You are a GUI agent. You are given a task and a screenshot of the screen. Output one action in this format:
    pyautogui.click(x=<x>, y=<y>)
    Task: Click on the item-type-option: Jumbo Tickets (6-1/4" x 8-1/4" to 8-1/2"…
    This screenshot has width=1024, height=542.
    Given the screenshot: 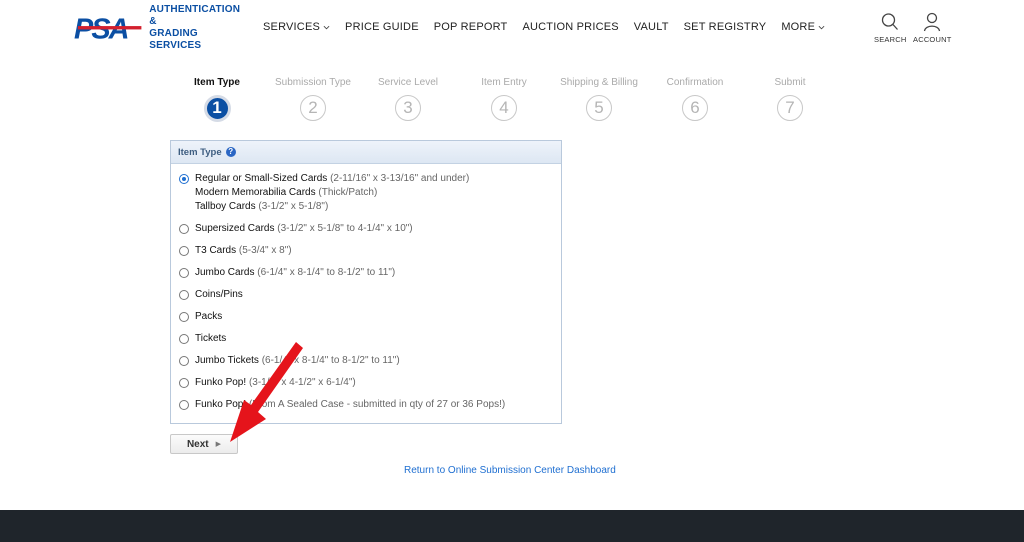 What is the action you would take?
    pyautogui.click(x=366, y=361)
    